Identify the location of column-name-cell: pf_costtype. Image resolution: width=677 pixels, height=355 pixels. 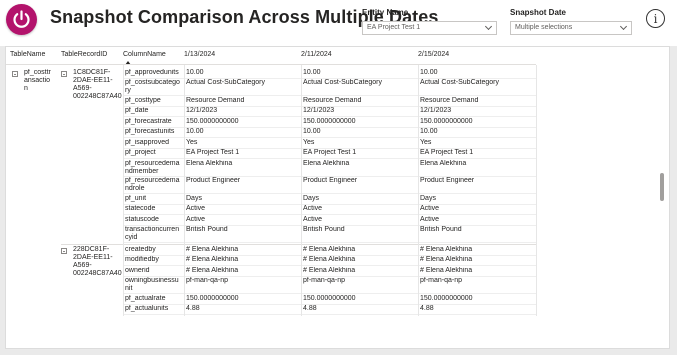
(143, 100).